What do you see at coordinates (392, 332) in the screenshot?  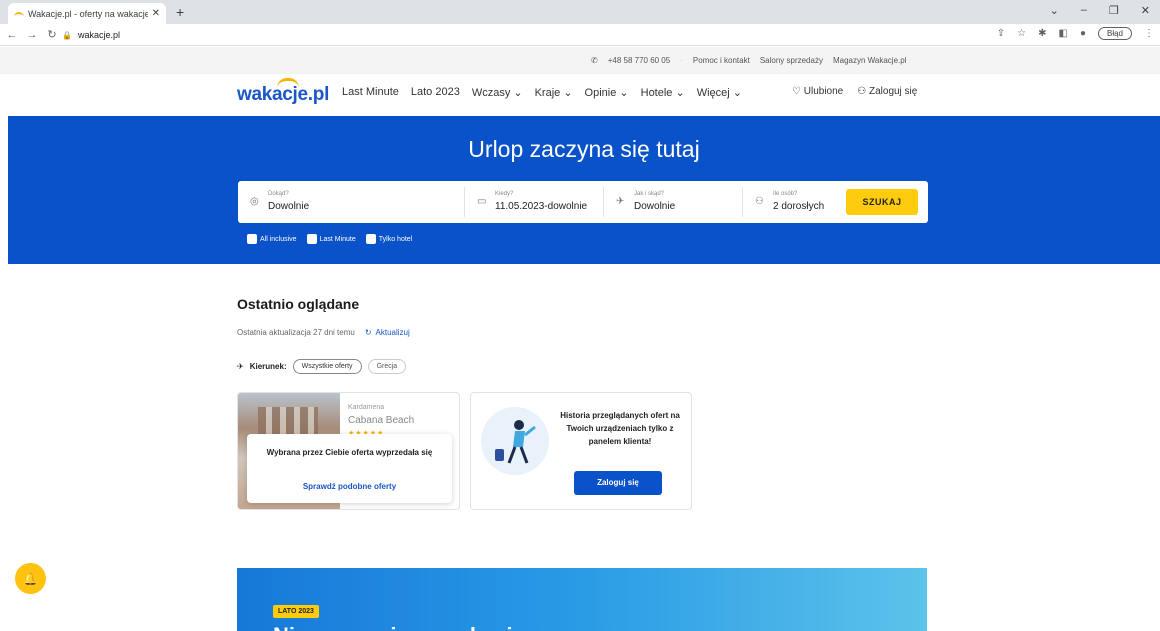 I see `refresh-label: Aktualizuj` at bounding box center [392, 332].